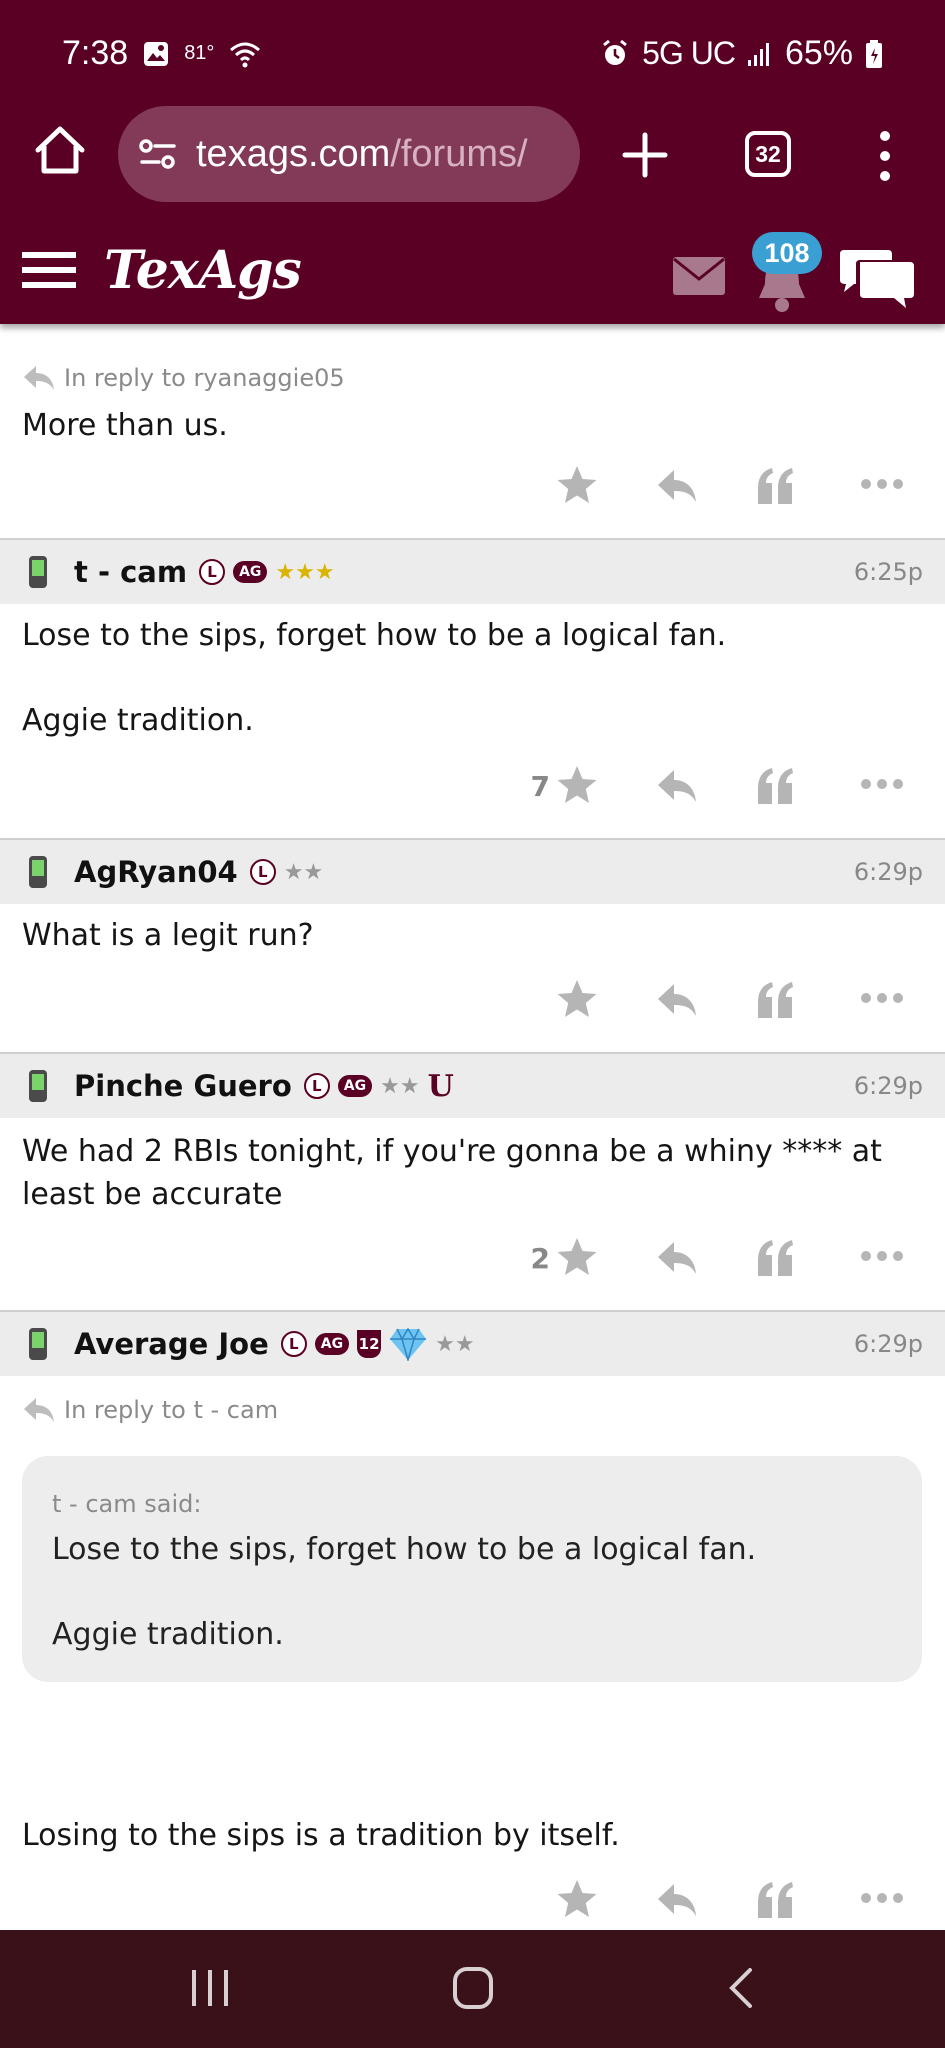  I want to click on network-type: 5G UC, so click(689, 53).